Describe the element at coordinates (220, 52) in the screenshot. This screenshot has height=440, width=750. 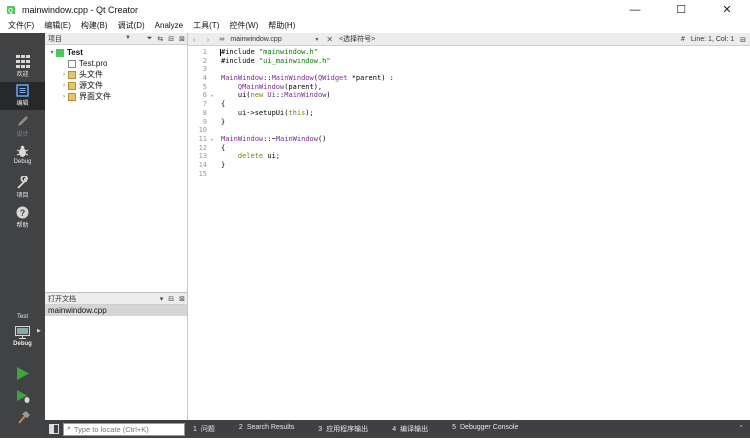
I see `text-cursor` at that location.